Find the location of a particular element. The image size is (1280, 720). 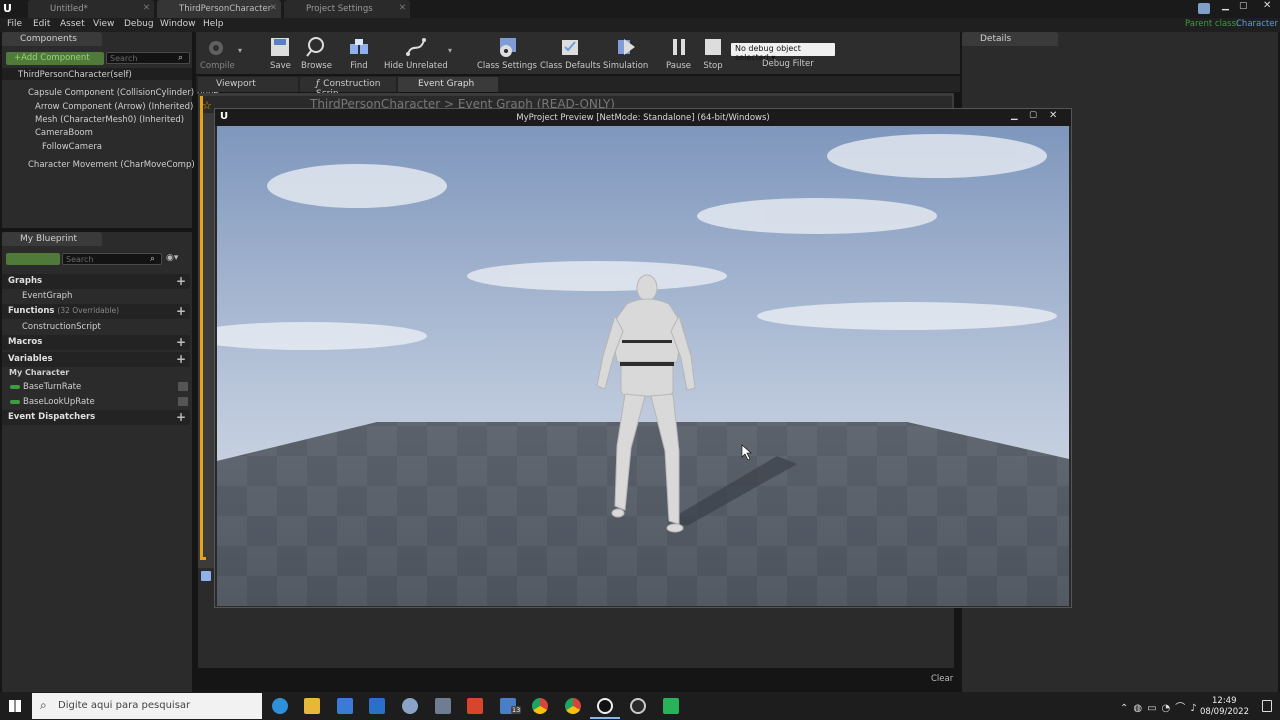

add-graph-icon: + is located at coordinates (181, 281).